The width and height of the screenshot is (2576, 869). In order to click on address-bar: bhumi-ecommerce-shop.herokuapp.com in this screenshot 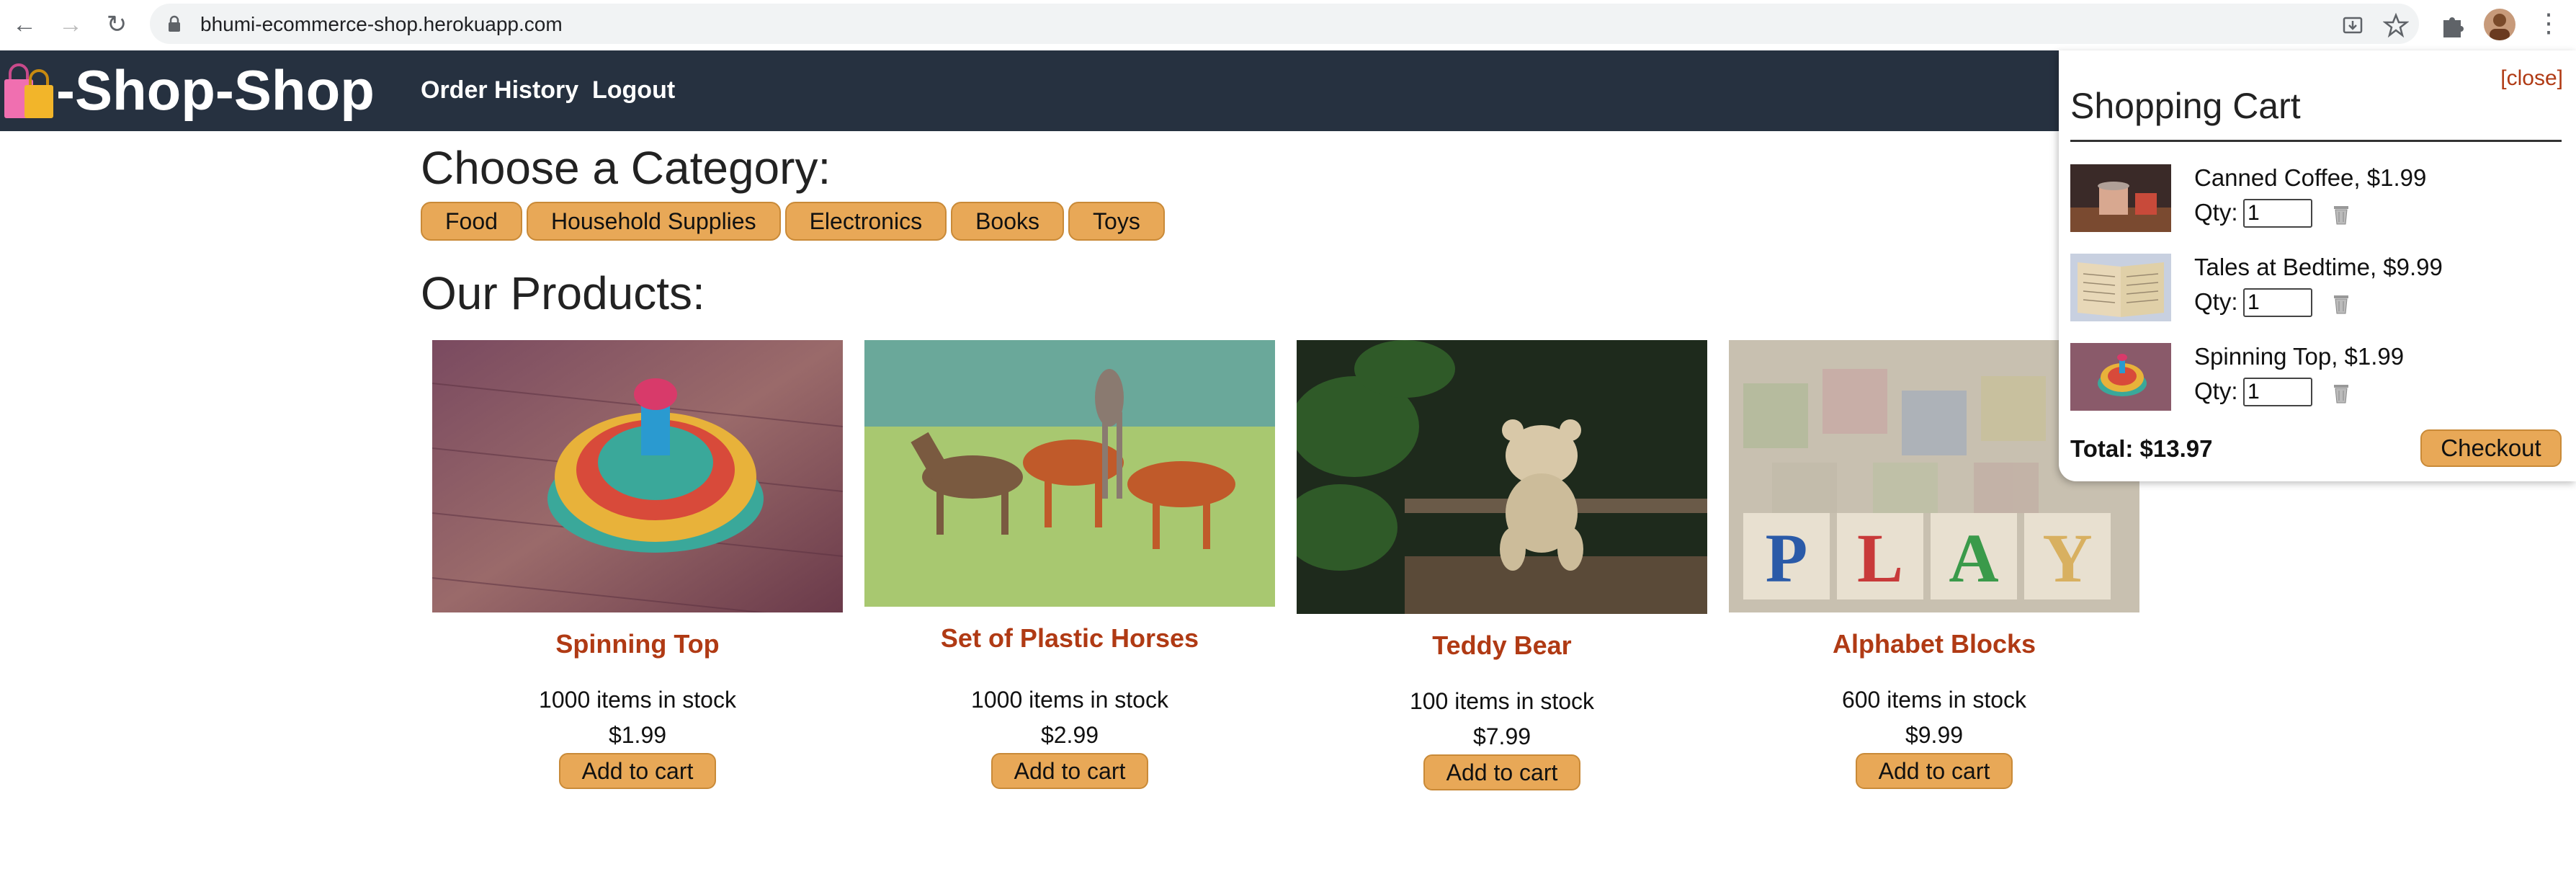, I will do `click(1284, 24)`.